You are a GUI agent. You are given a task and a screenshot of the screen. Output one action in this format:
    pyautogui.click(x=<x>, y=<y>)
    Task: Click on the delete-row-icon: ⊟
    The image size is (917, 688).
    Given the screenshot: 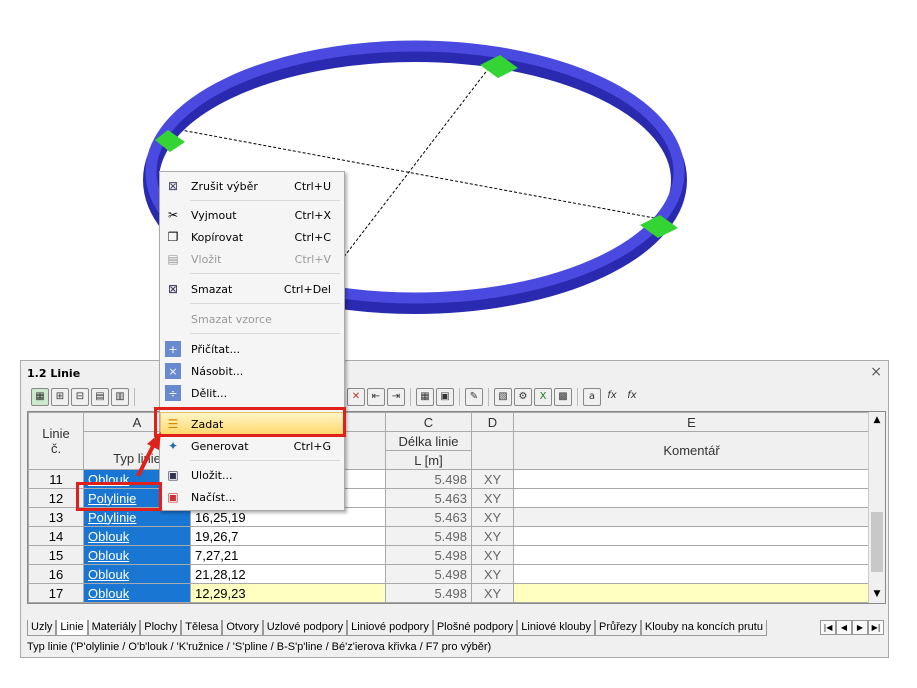 What is the action you would take?
    pyautogui.click(x=80, y=397)
    